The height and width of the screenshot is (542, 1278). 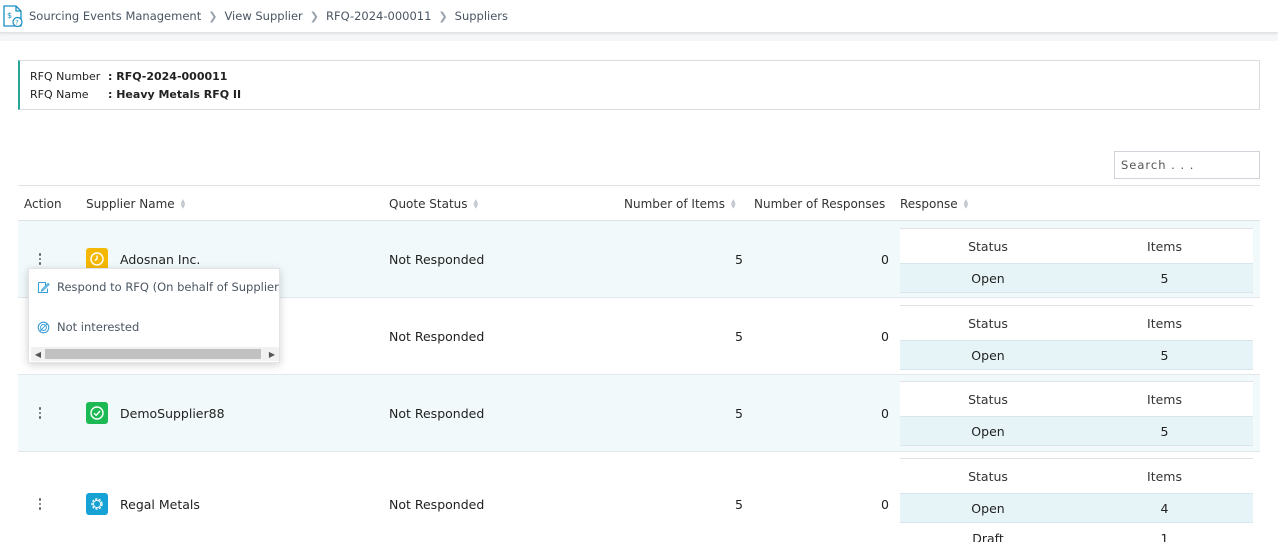 What do you see at coordinates (1164, 508) in the screenshot?
I see `resp-items: 4` at bounding box center [1164, 508].